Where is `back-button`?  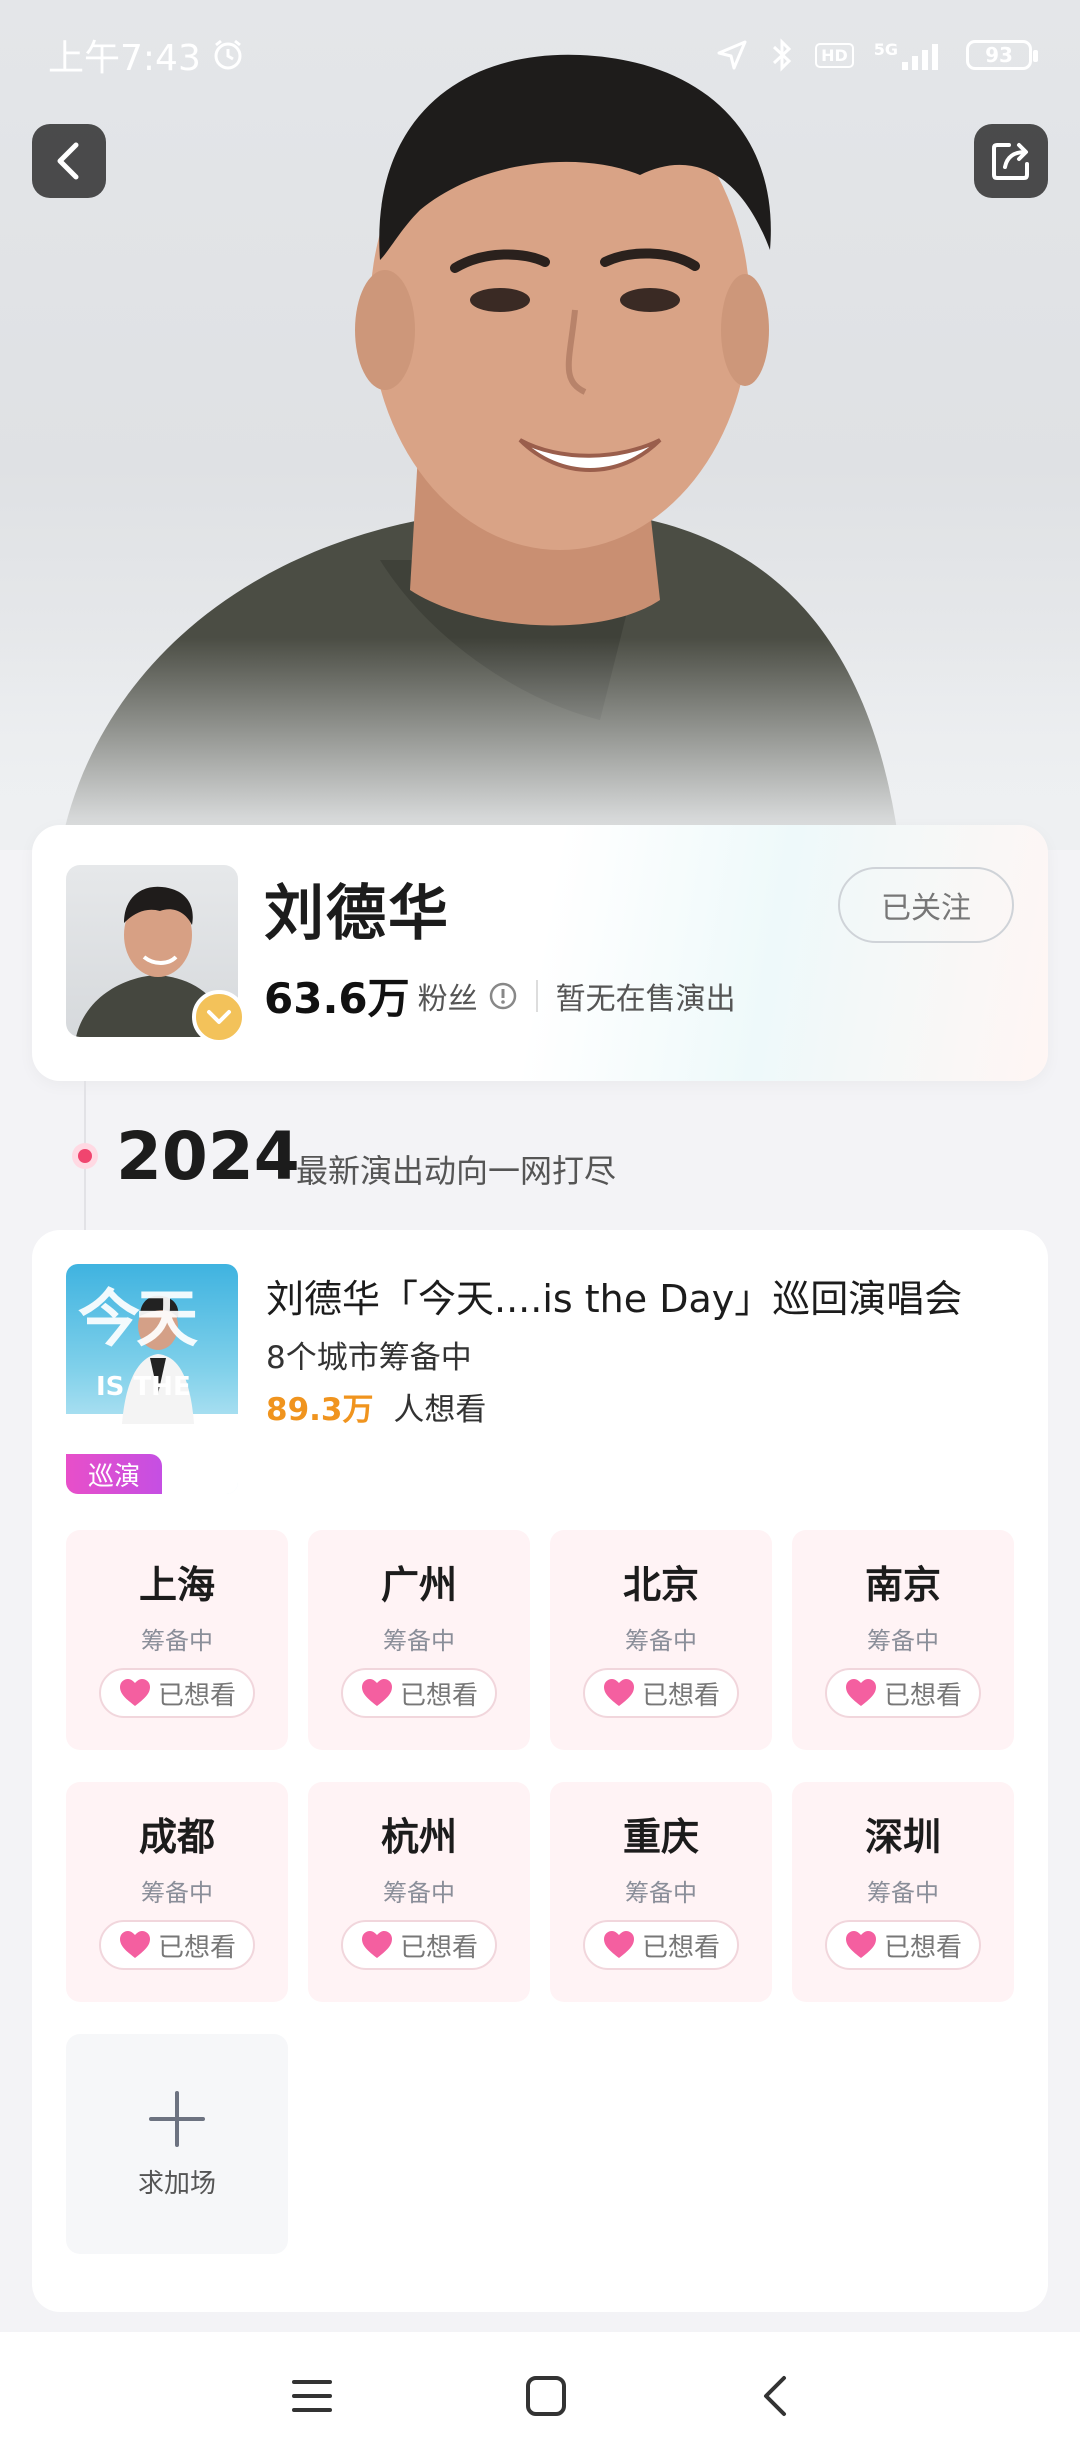 back-button is located at coordinates (69, 161).